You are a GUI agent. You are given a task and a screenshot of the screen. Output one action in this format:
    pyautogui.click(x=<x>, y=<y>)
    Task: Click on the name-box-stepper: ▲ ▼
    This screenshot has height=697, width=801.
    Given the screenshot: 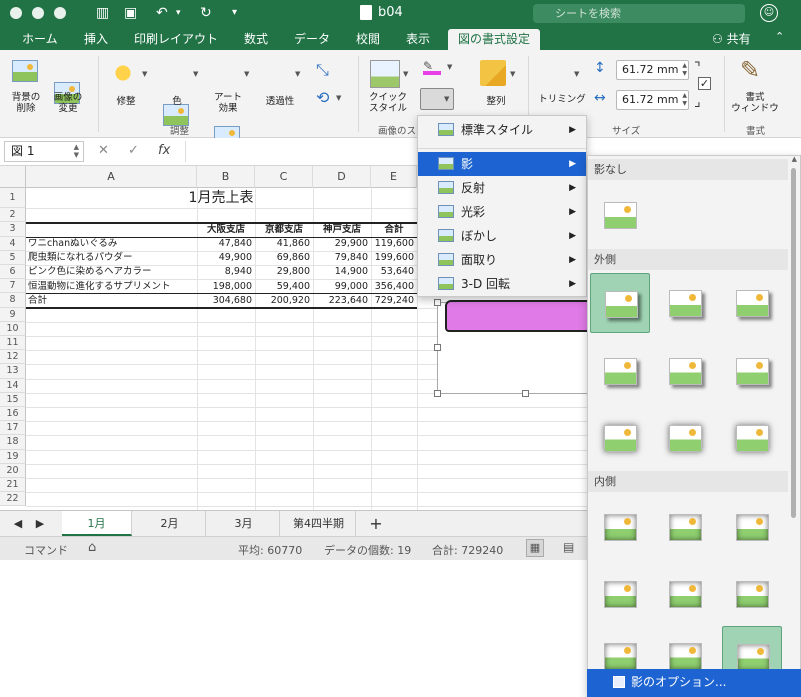 What is the action you would take?
    pyautogui.click(x=76, y=151)
    